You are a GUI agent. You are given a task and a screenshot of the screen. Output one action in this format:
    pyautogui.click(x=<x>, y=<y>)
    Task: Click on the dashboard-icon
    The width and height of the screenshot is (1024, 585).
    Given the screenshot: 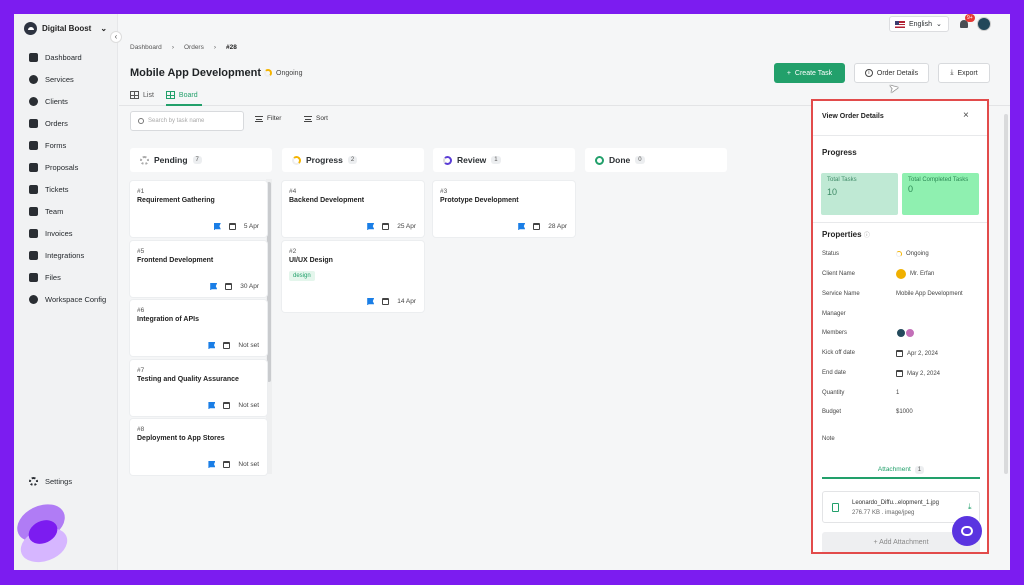 What is the action you would take?
    pyautogui.click(x=33, y=57)
    